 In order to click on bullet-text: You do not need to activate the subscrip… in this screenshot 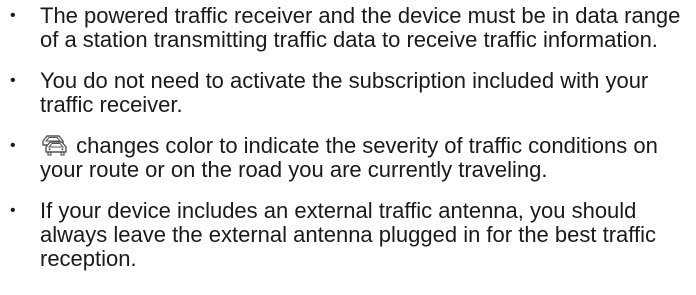, I will do `click(344, 92)`.